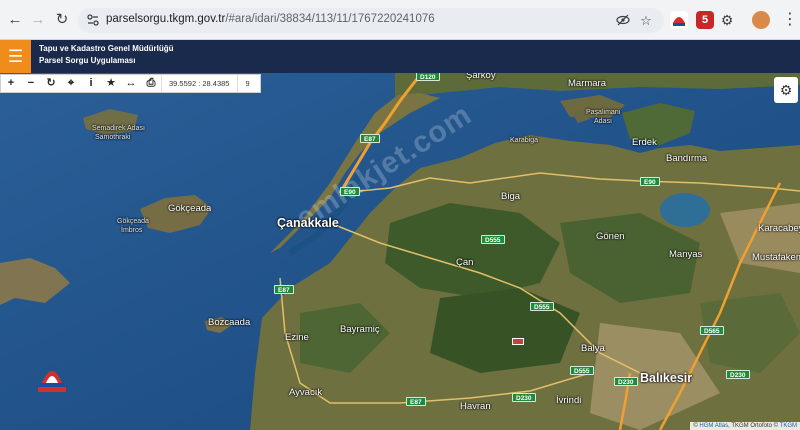  I want to click on favorite-star-icon: ★, so click(111, 83).